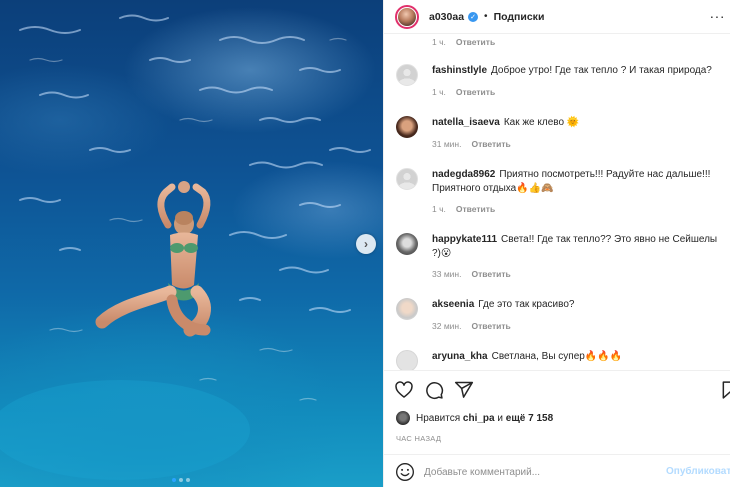  What do you see at coordinates (534, 472) in the screenshot?
I see `comment-input` at bounding box center [534, 472].